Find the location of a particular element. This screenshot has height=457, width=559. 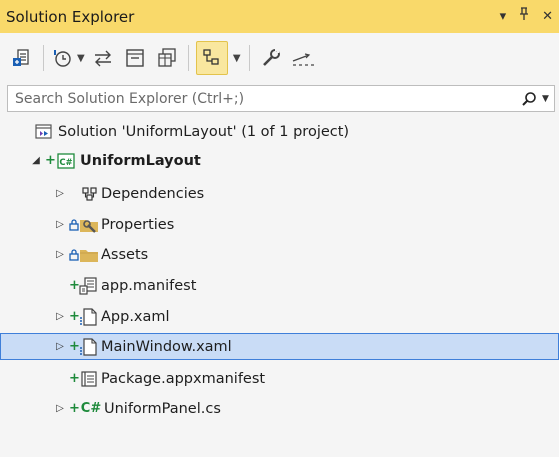

expanded-arrow-icon: ◢ is located at coordinates (36, 160).